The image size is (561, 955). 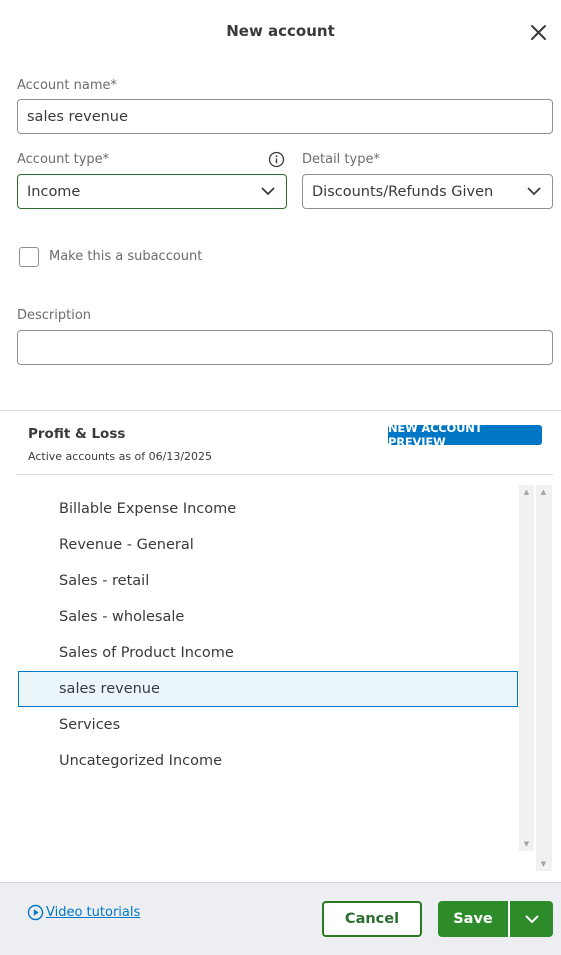 I want to click on list-item: Uncategorized Income, so click(x=141, y=761).